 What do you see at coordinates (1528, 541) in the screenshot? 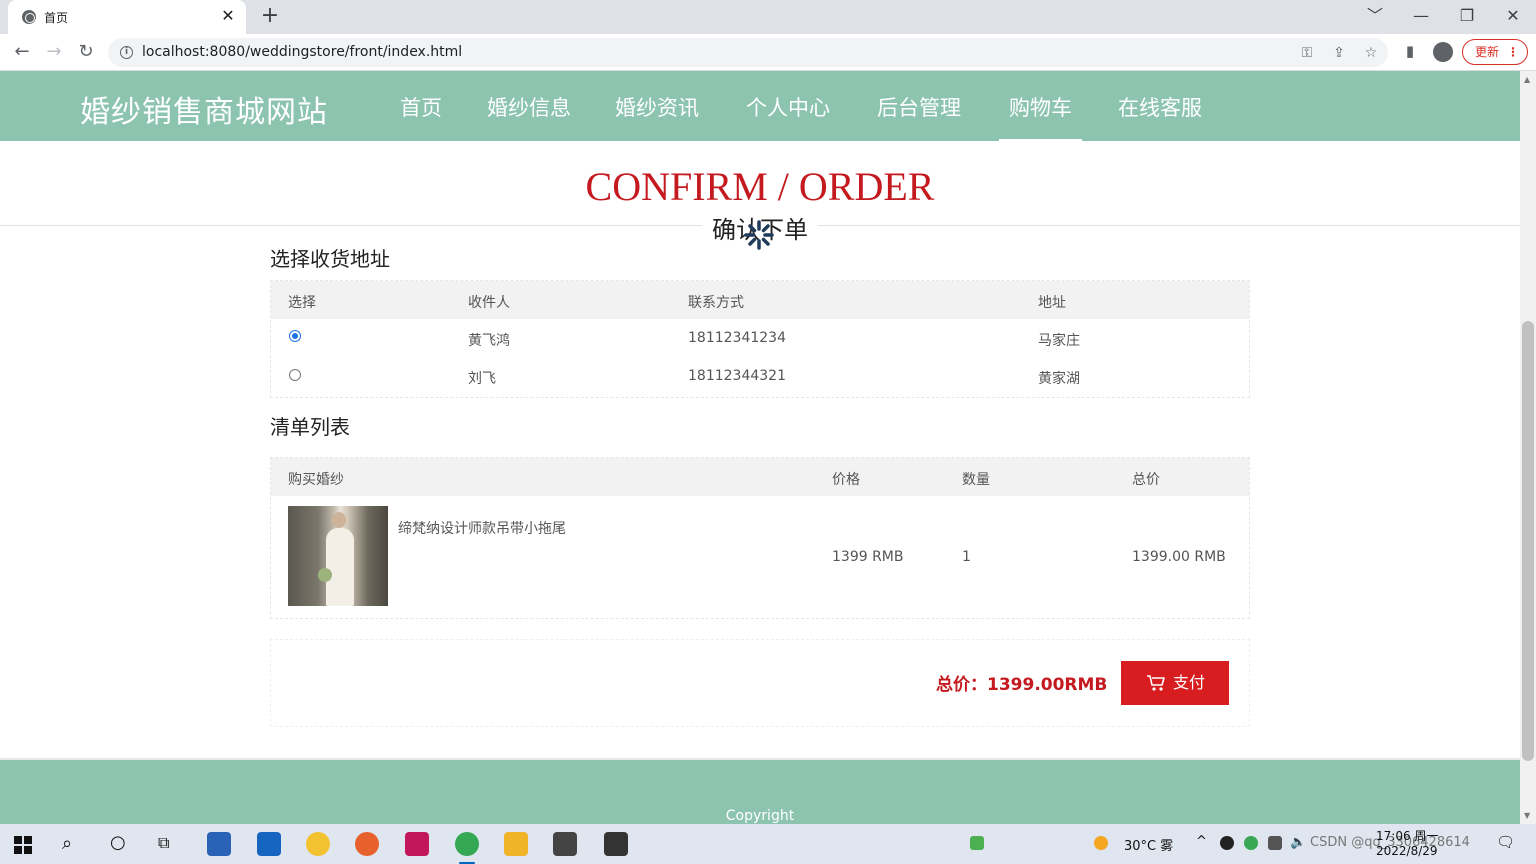
I see `scroll-thumb` at bounding box center [1528, 541].